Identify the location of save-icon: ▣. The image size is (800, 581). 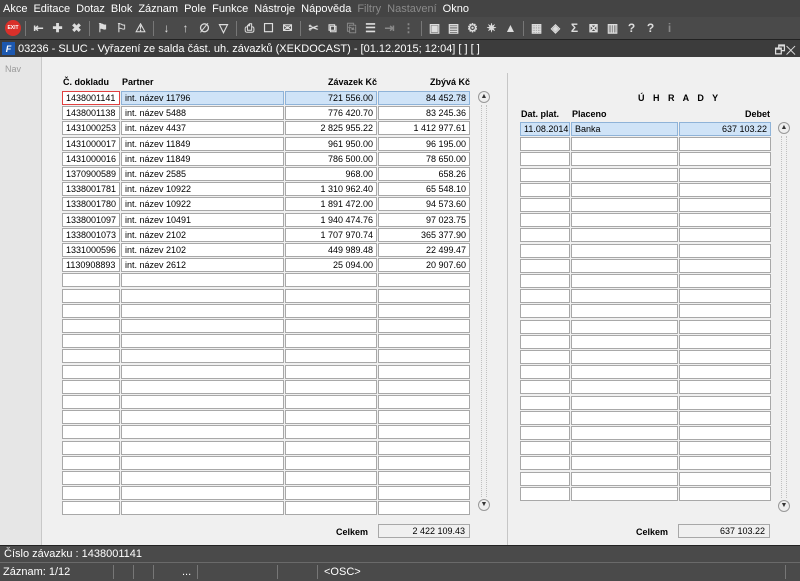
(434, 28).